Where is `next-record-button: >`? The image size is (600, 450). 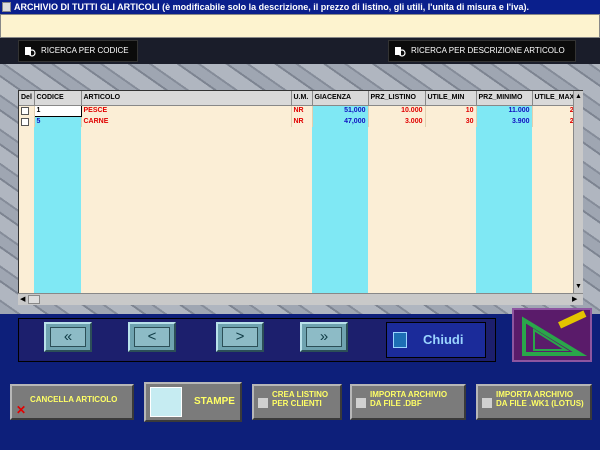
next-record-button: > is located at coordinates (240, 337).